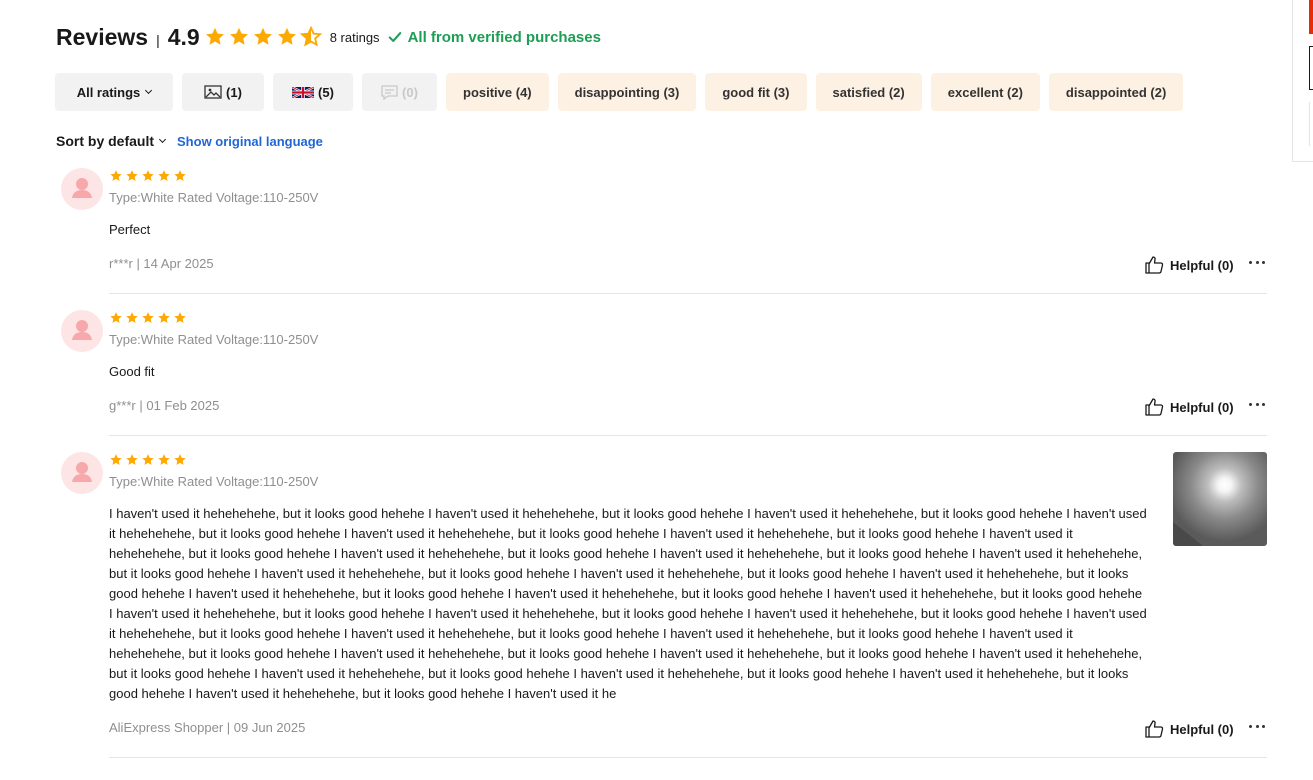 The image size is (1313, 780). I want to click on filter-with-photos: (1), so click(223, 92).